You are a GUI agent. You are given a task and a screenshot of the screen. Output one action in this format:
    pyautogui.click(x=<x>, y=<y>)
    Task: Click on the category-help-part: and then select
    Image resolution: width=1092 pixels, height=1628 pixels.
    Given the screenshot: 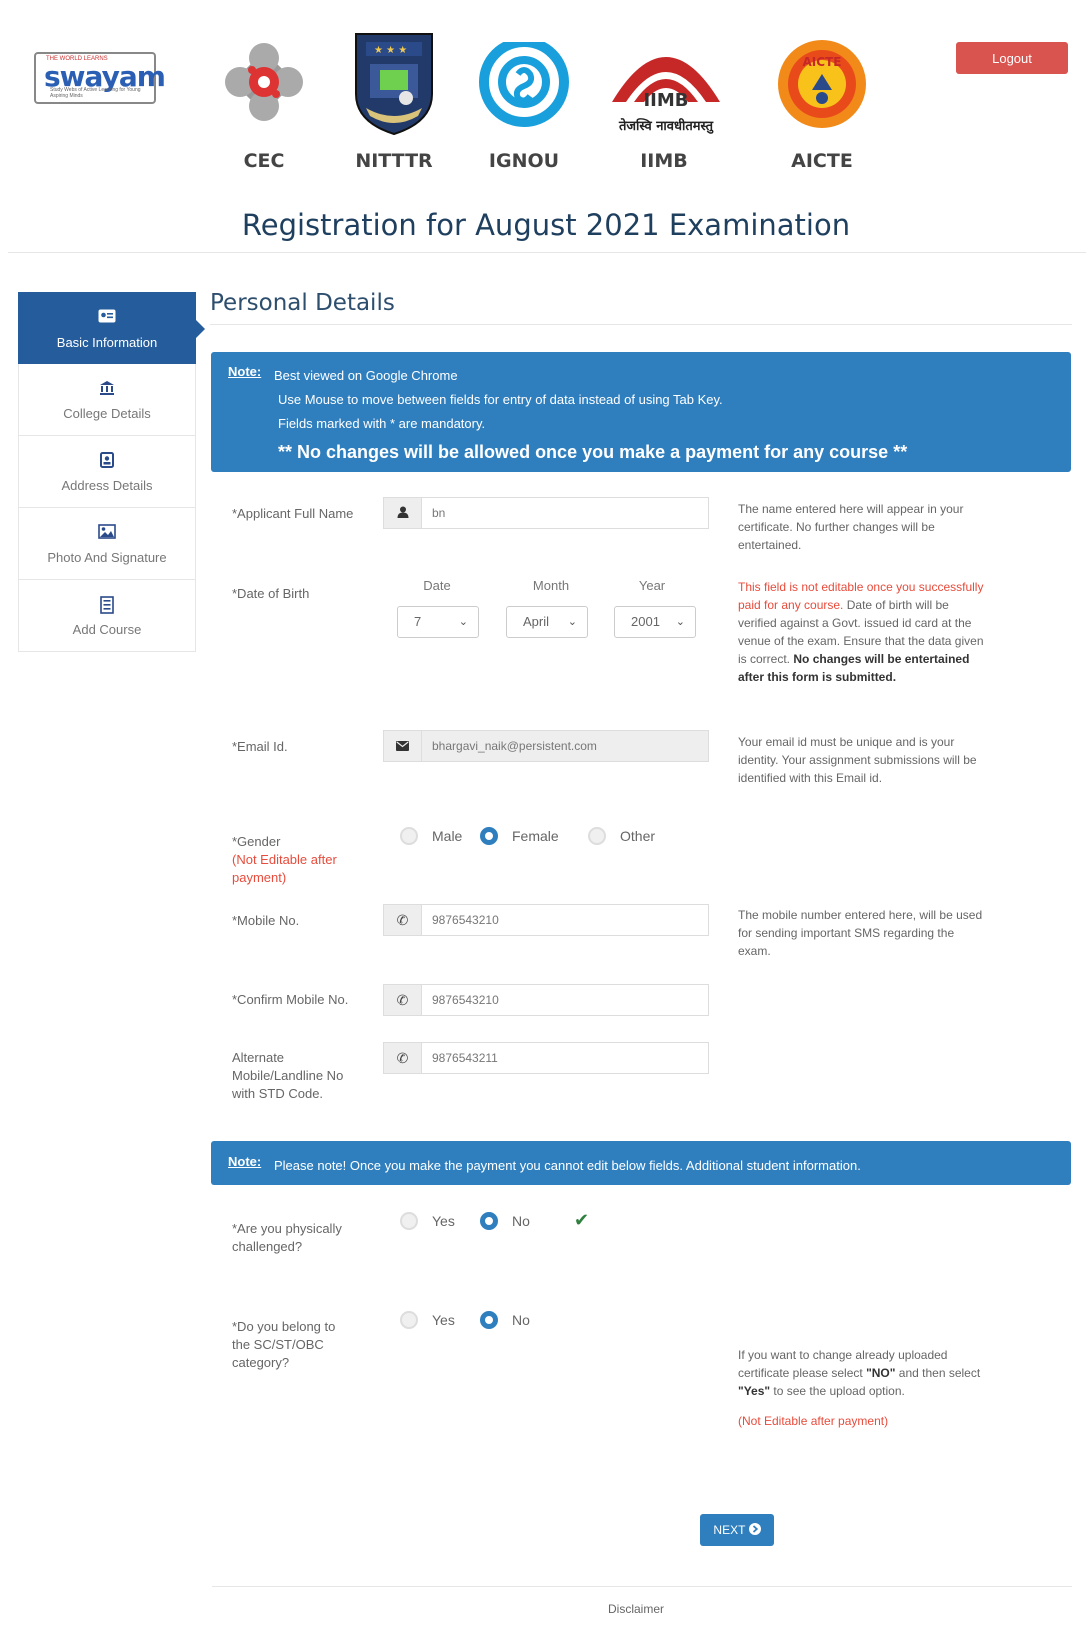 What is the action you would take?
    pyautogui.click(x=938, y=1373)
    